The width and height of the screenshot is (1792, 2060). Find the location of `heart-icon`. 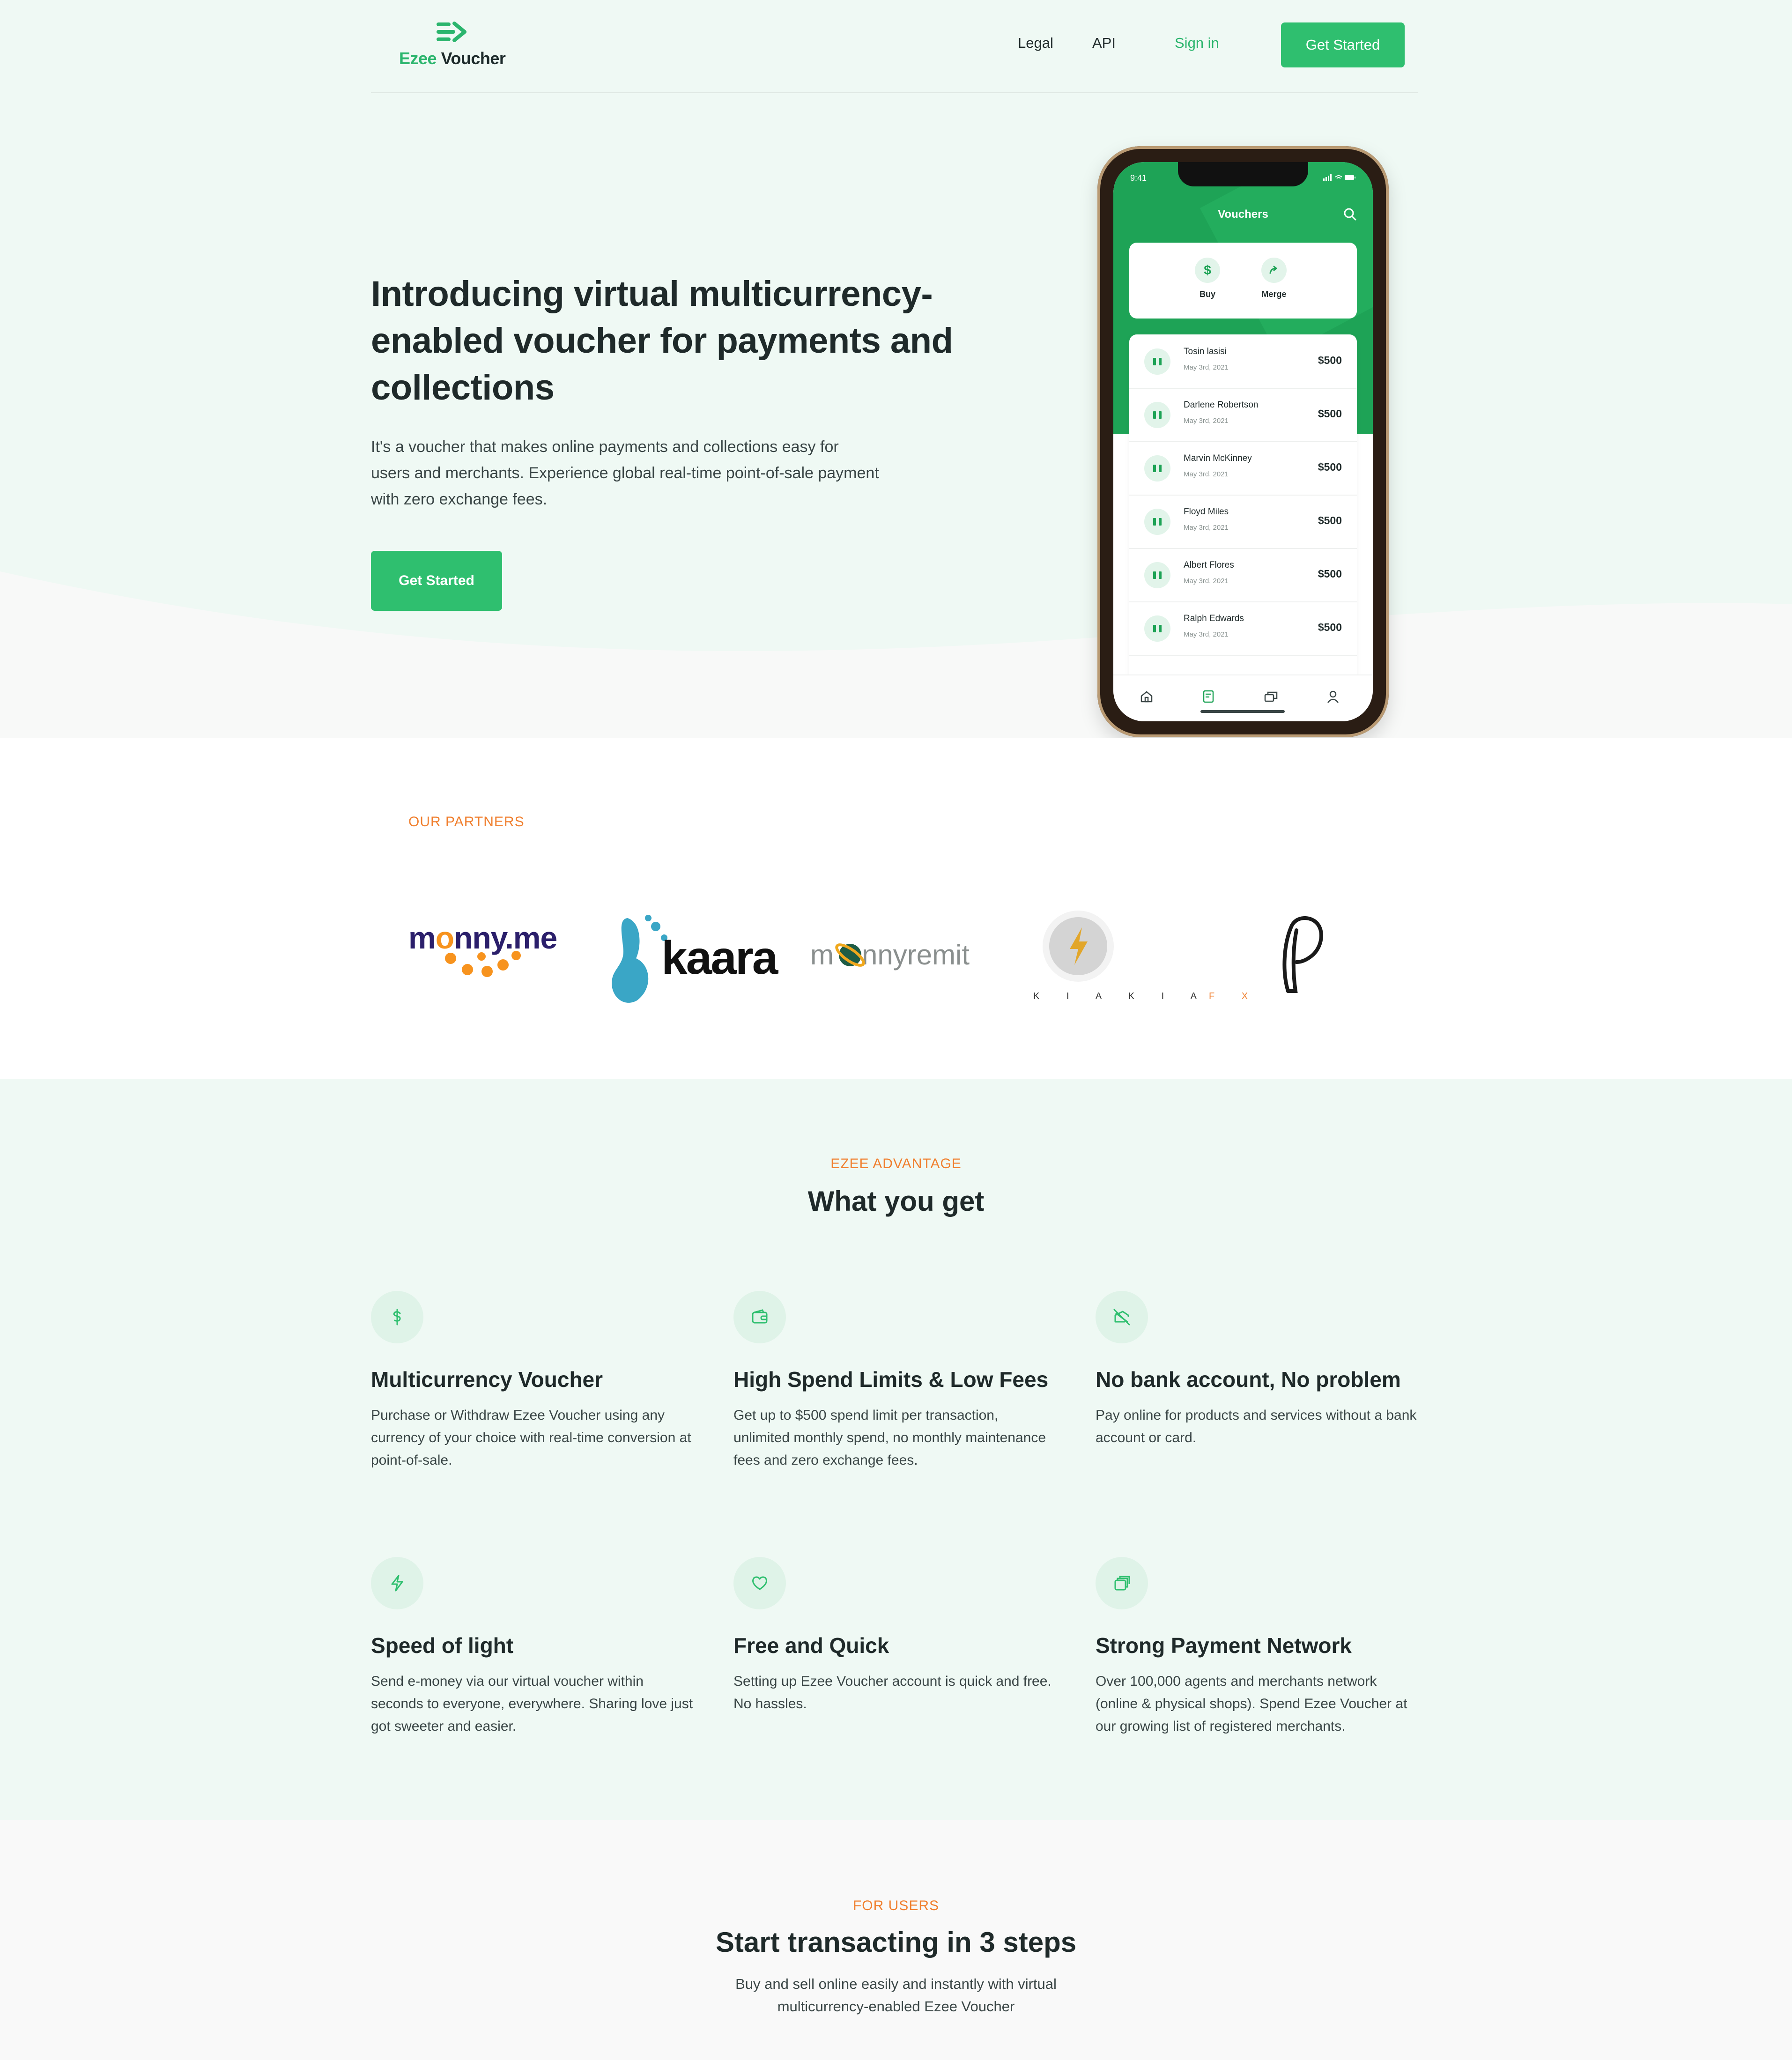

heart-icon is located at coordinates (759, 1583).